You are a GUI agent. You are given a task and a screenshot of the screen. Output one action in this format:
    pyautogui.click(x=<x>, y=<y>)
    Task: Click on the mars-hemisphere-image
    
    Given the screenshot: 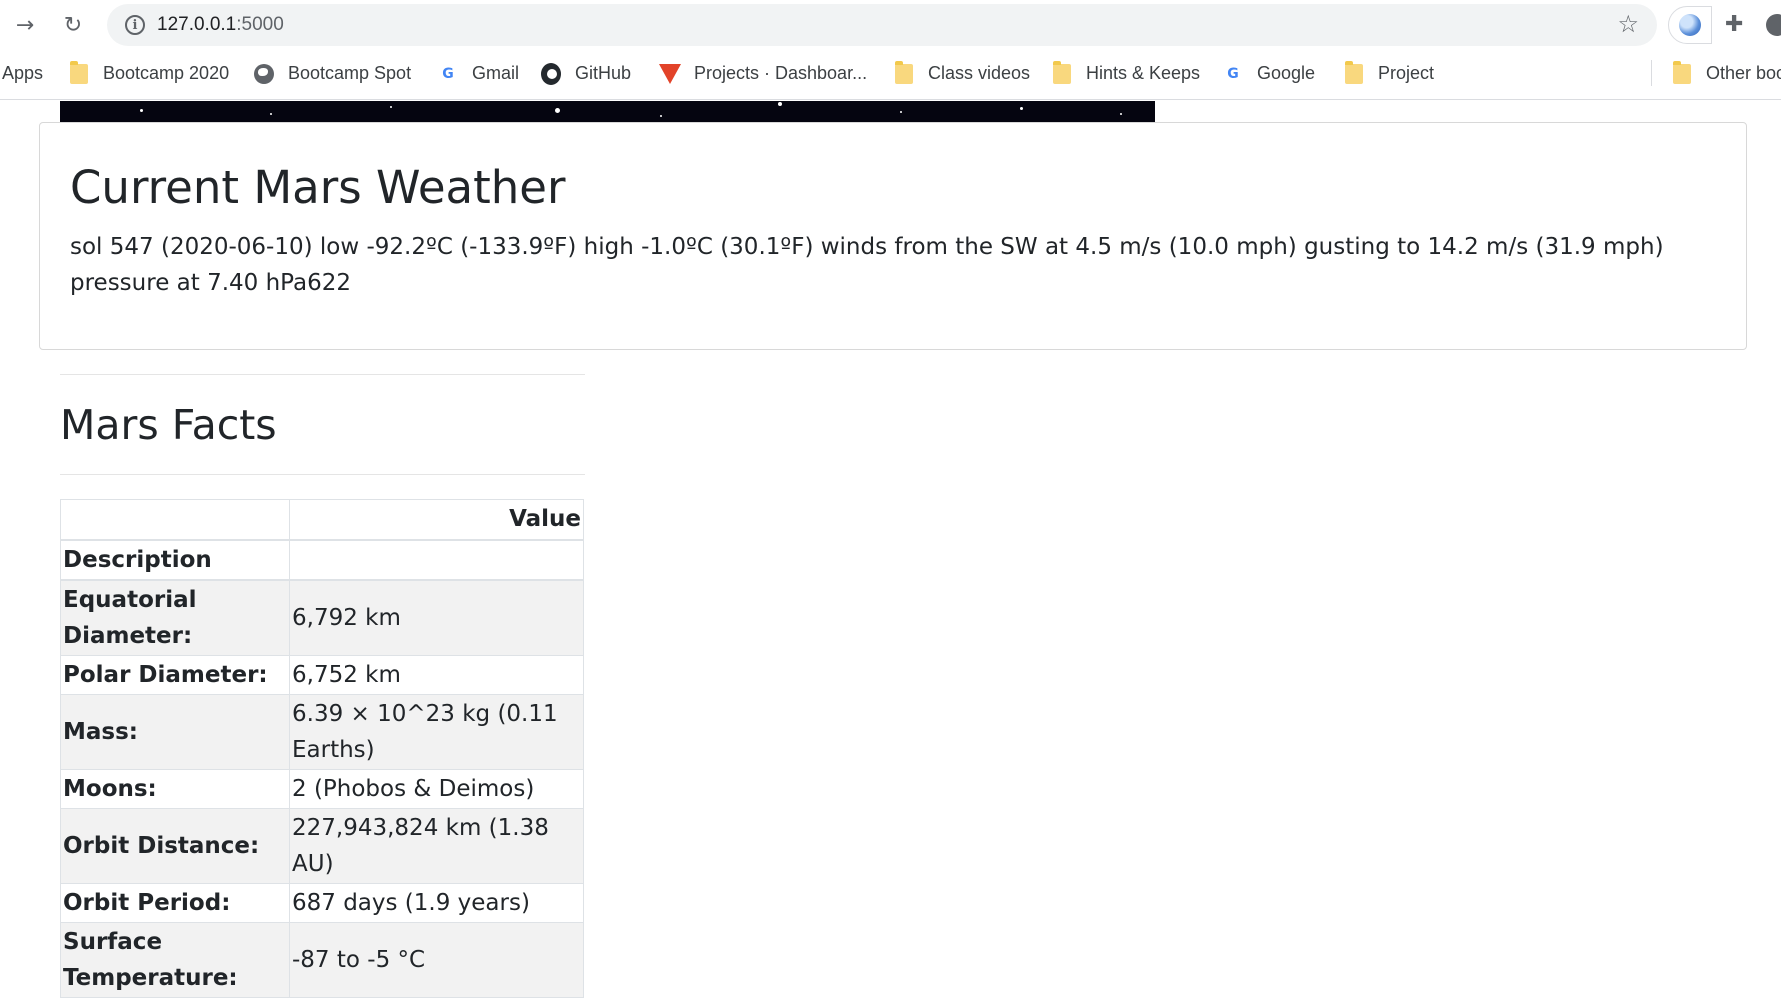 What is the action you would take?
    pyautogui.click(x=607, y=111)
    